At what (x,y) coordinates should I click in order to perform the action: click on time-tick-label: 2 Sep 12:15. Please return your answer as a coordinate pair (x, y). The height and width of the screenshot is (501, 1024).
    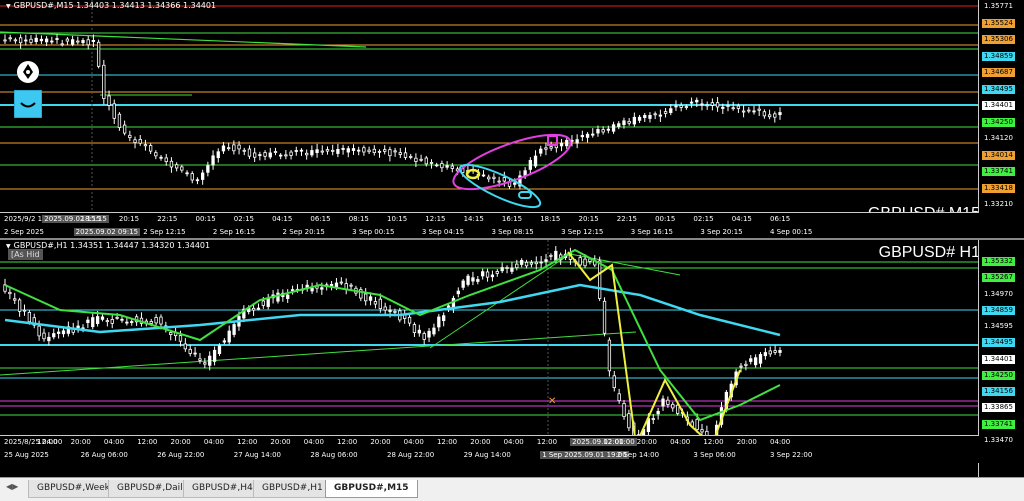
    Looking at the image, I should click on (164, 232).